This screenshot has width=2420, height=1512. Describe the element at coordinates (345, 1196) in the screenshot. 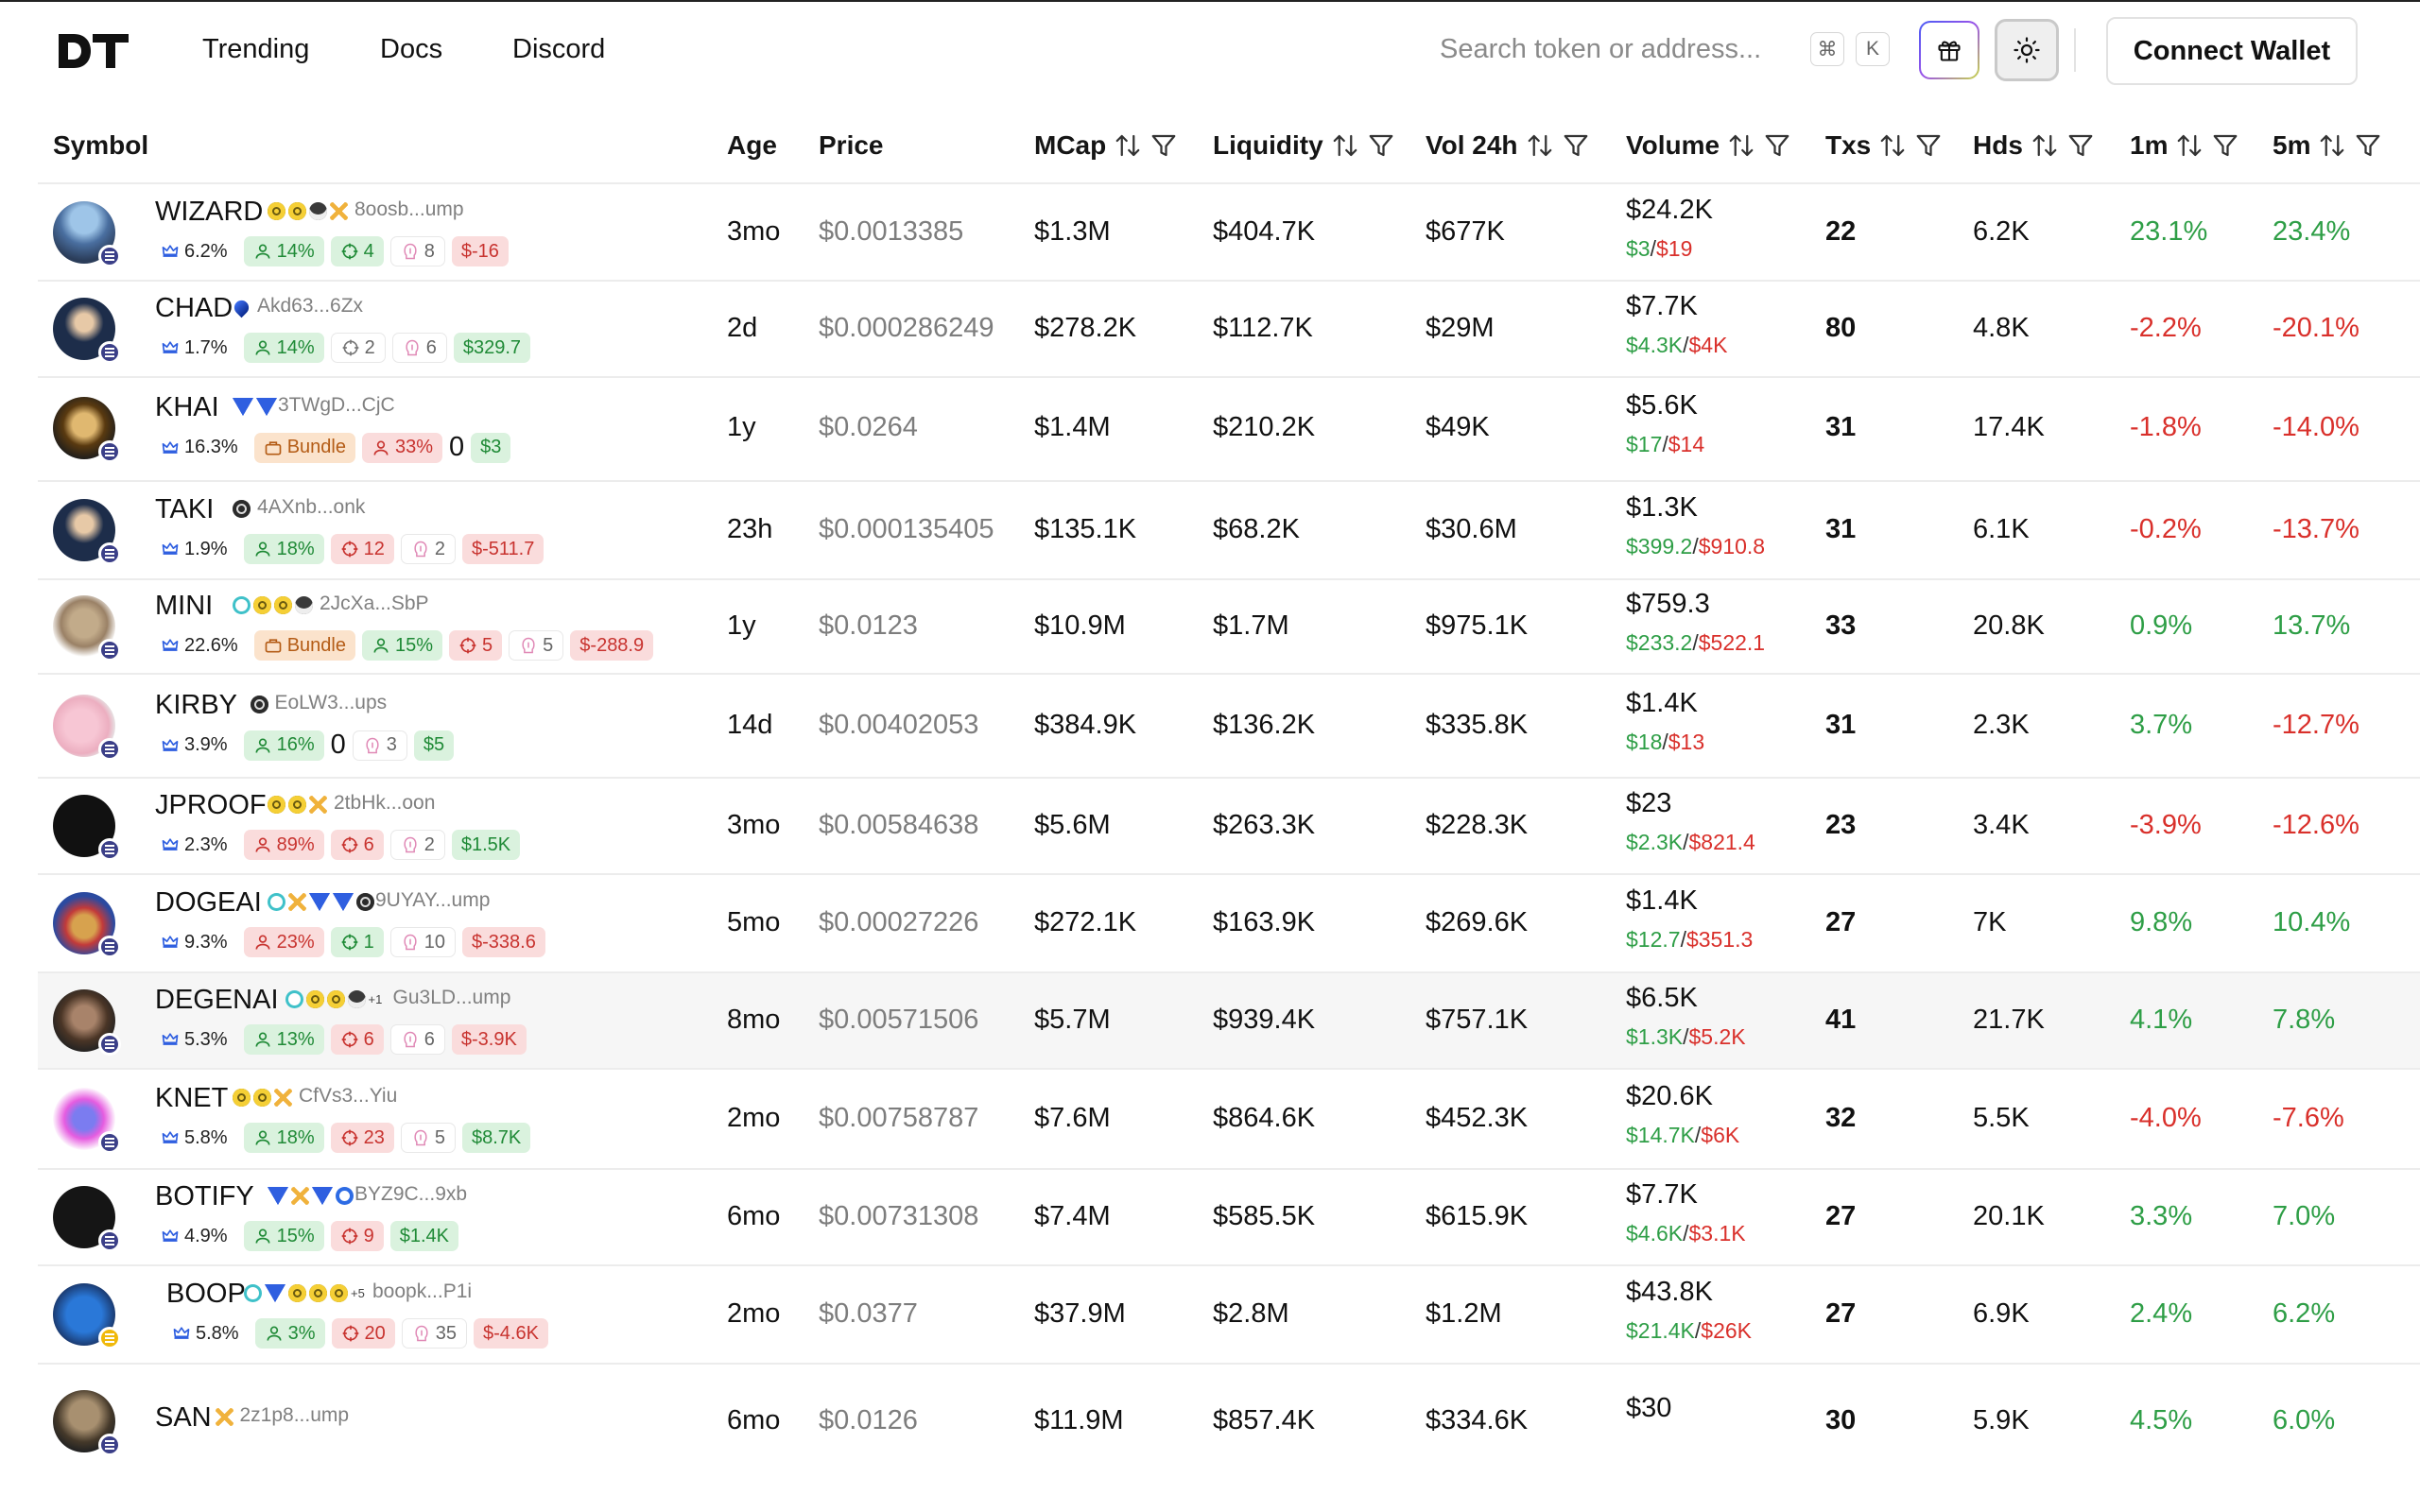

I see `ring-icon` at that location.